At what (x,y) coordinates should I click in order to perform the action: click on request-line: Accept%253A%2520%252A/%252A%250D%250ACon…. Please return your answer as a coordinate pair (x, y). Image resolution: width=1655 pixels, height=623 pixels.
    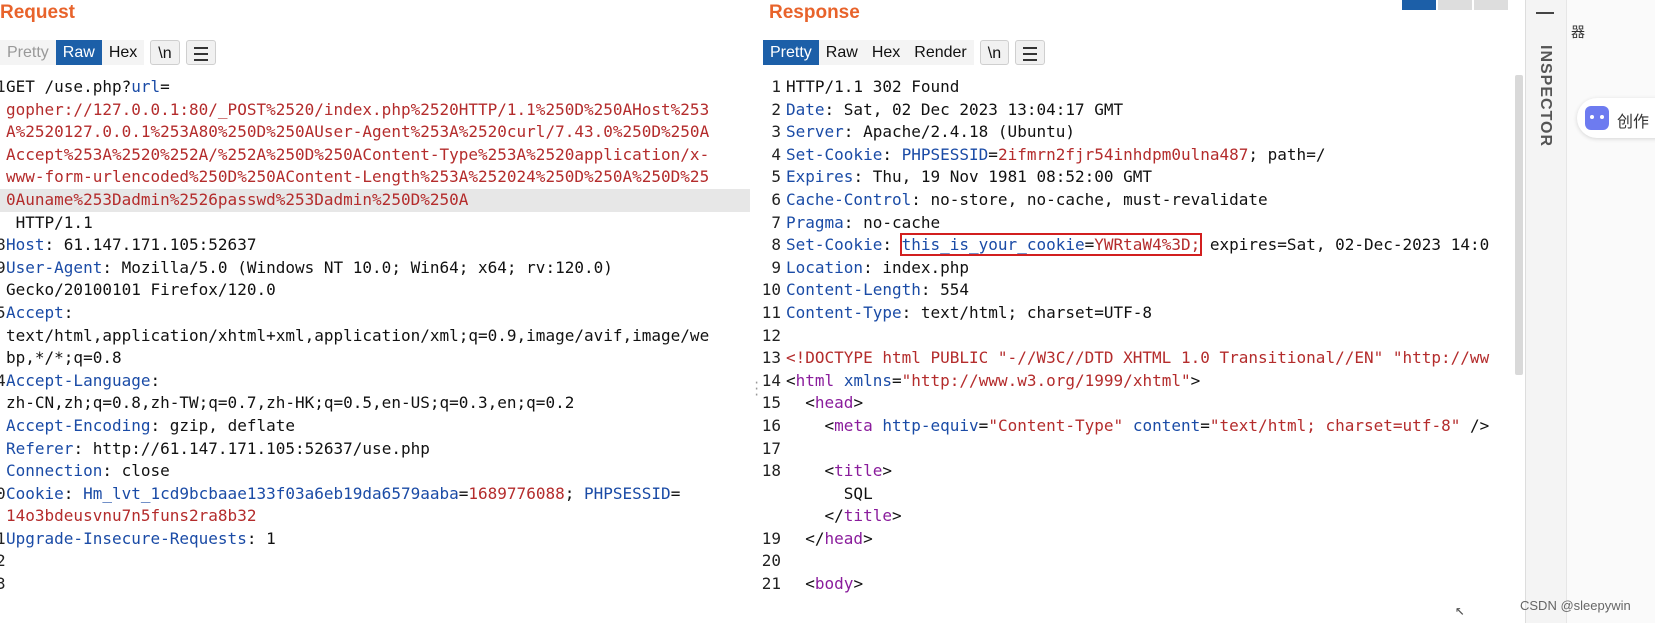
    Looking at the image, I should click on (375, 155).